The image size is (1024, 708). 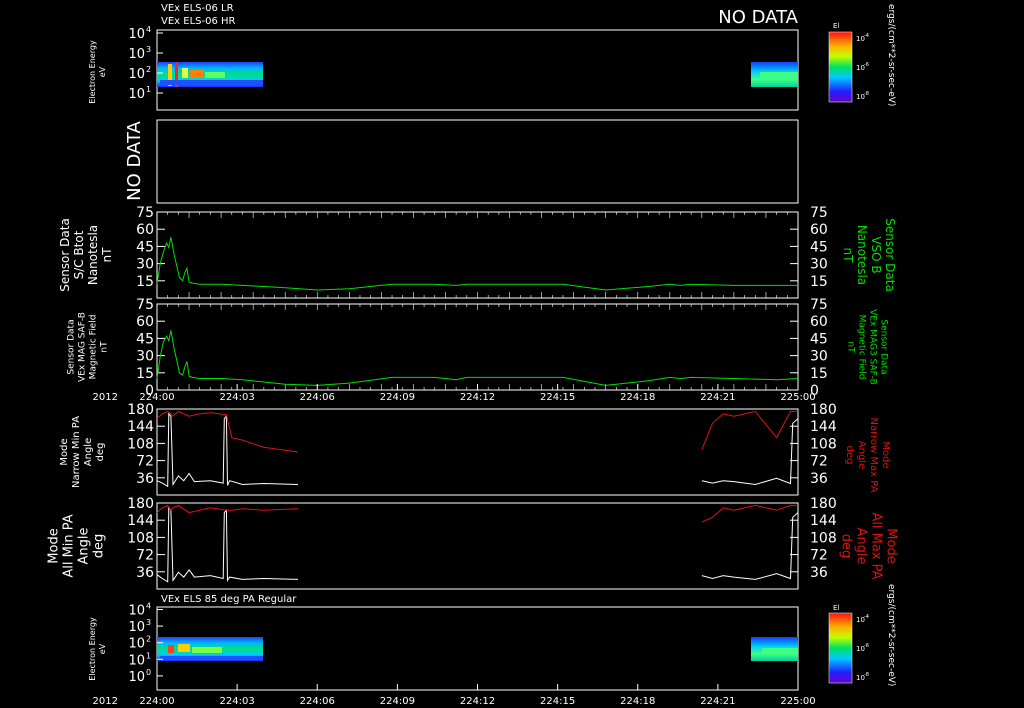 I want to click on panel-no-data: NO DATA, so click(x=461, y=161).